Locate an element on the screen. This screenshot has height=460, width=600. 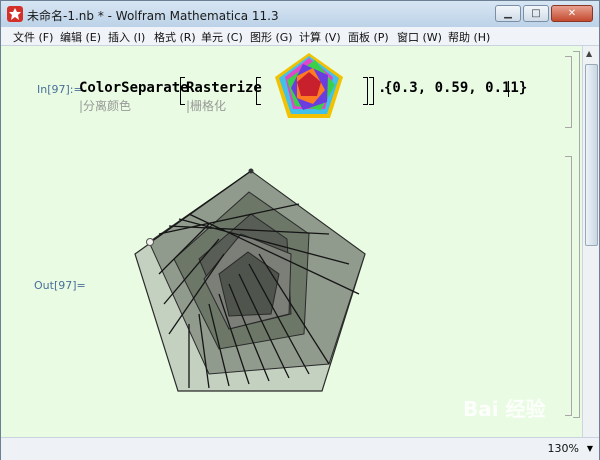
close-bracket-inner is located at coordinates (365, 91).